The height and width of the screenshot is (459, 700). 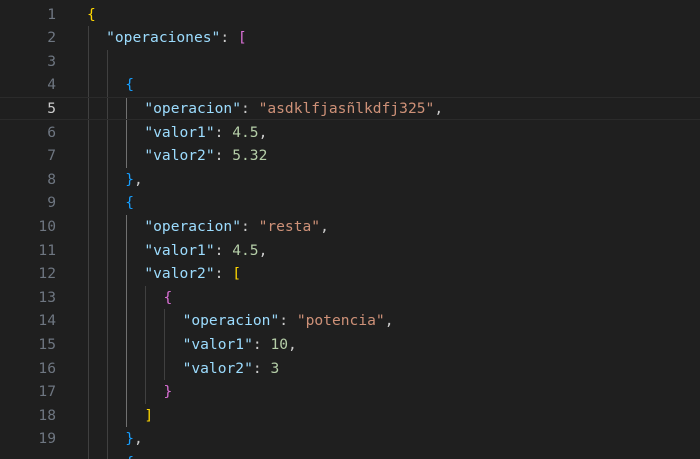 What do you see at coordinates (250, 156) in the screenshot?
I see `code-token: 5.32` at bounding box center [250, 156].